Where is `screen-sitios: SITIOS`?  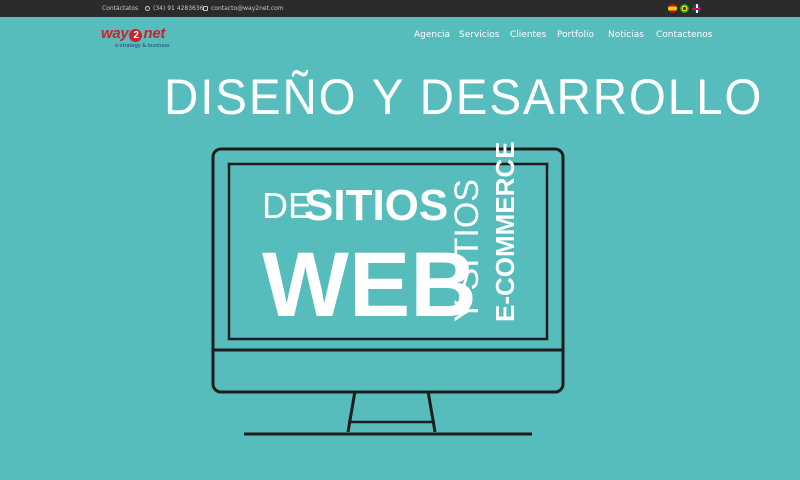 screen-sitios: SITIOS is located at coordinates (376, 205).